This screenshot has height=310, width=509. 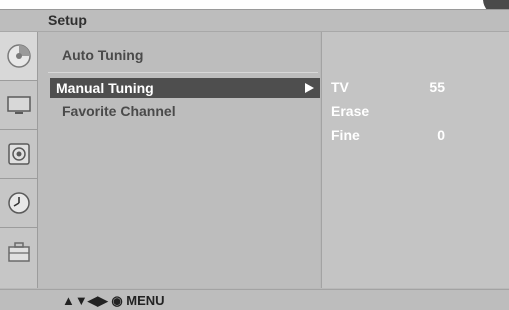 What do you see at coordinates (67, 20) in the screenshot?
I see `menu-title: Setup` at bounding box center [67, 20].